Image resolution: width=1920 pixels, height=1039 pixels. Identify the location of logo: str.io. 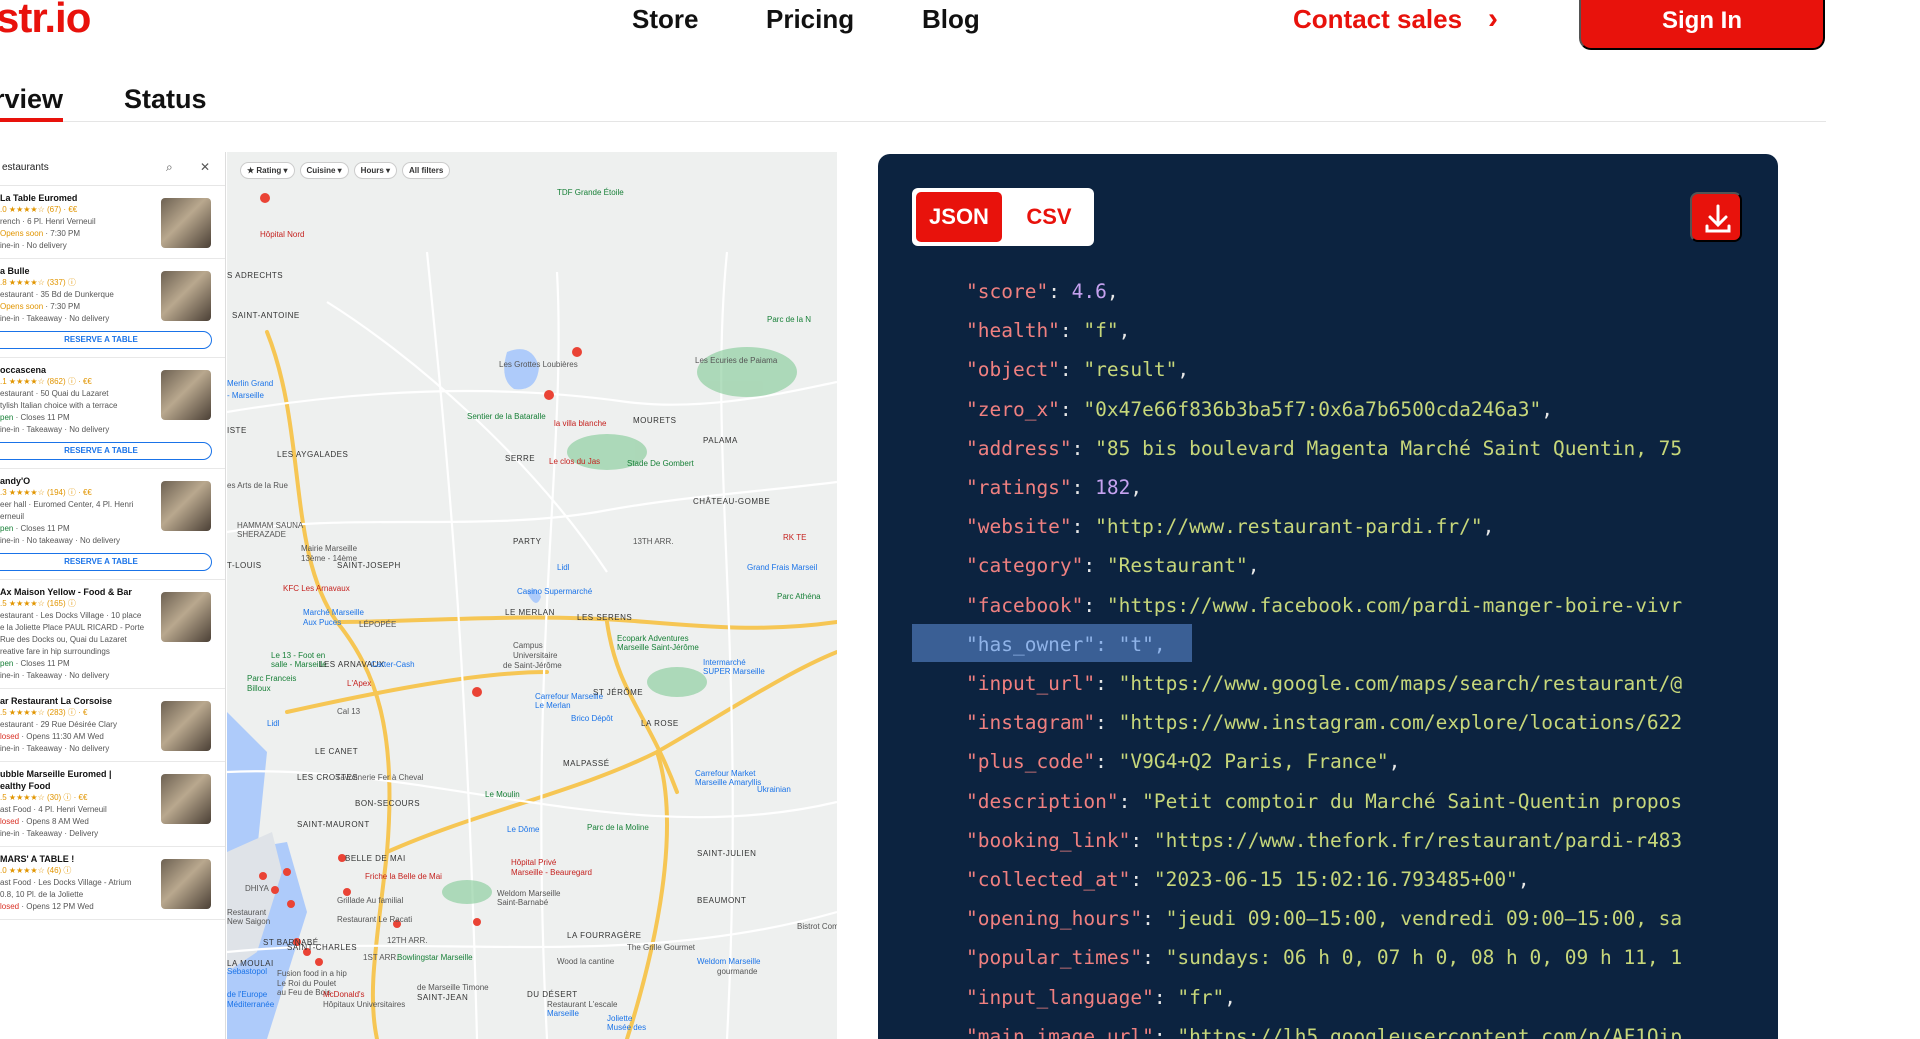
(45, 21).